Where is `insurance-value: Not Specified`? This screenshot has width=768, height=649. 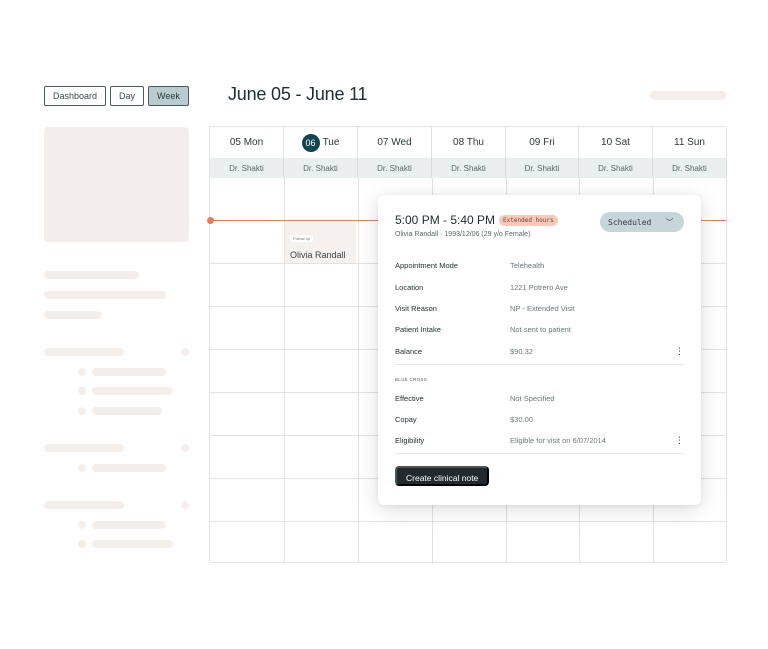 insurance-value: Not Specified is located at coordinates (532, 398).